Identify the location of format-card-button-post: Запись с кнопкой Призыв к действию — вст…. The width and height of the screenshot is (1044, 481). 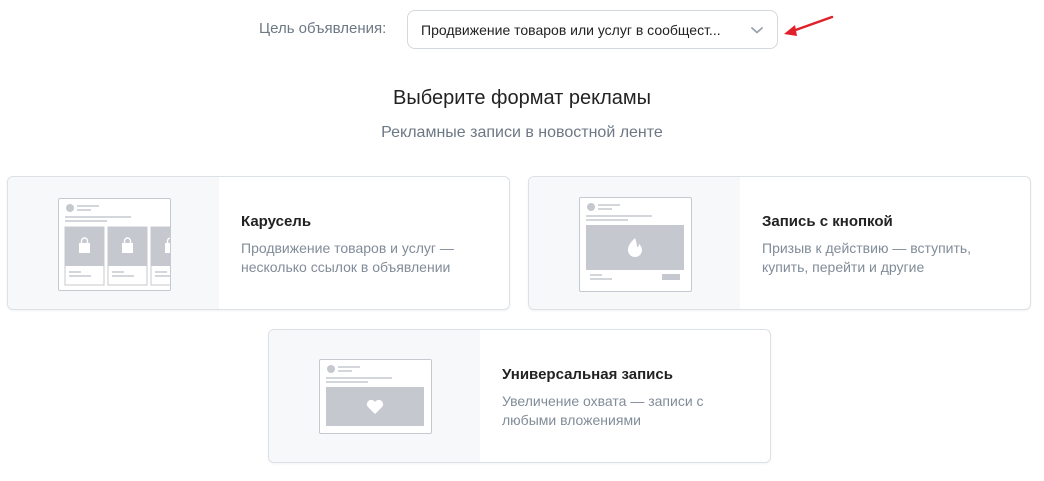
(779, 243).